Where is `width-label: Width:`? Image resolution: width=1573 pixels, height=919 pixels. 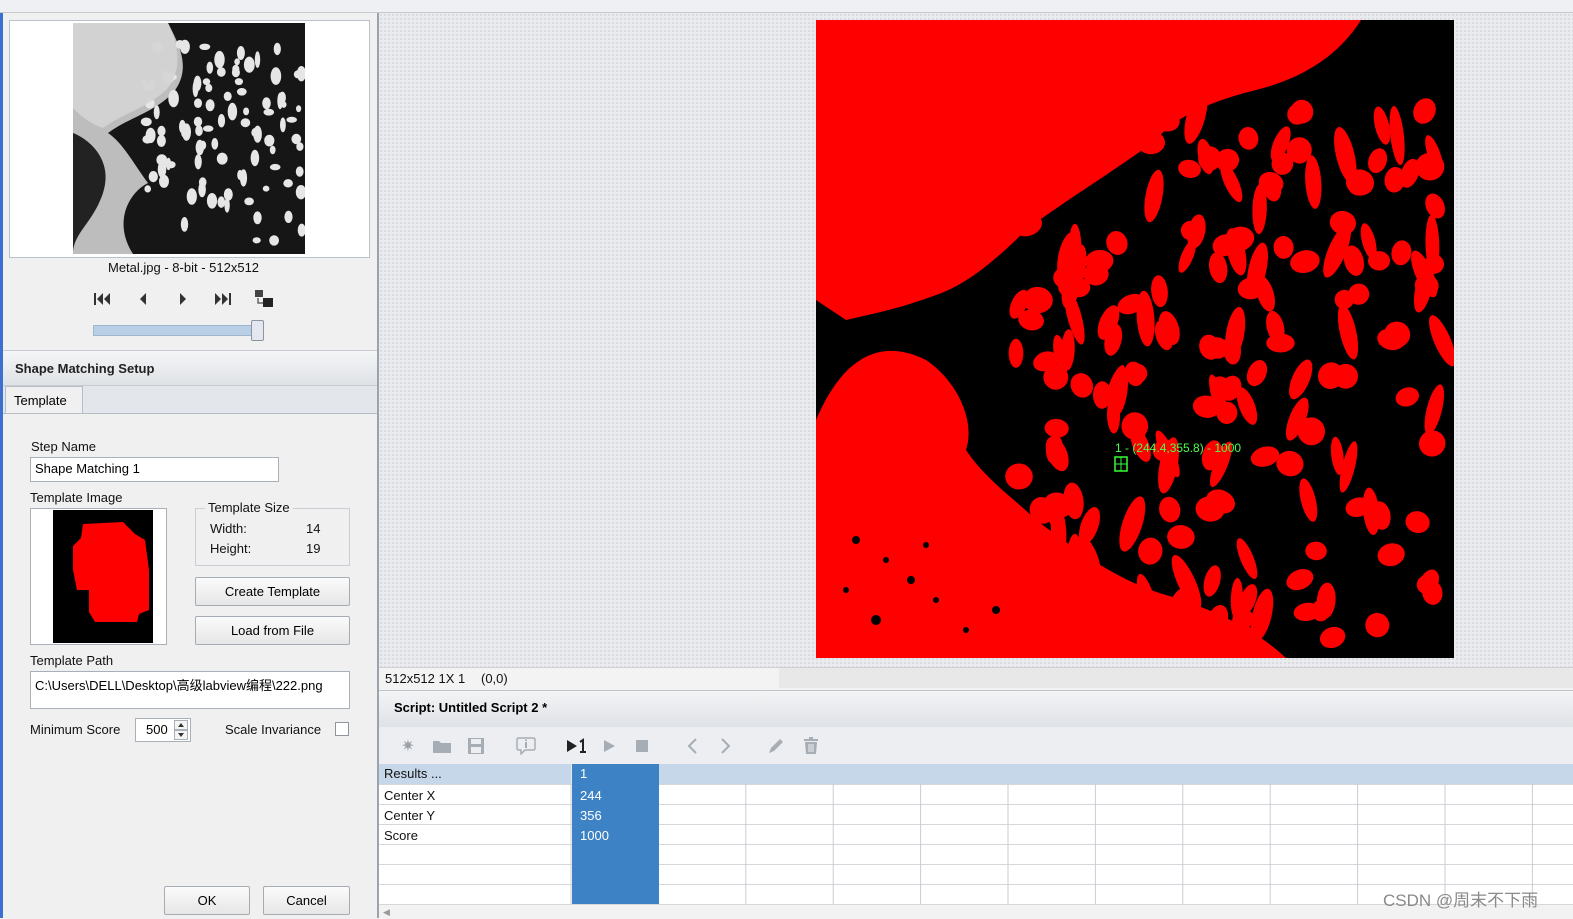 width-label: Width: is located at coordinates (228, 528).